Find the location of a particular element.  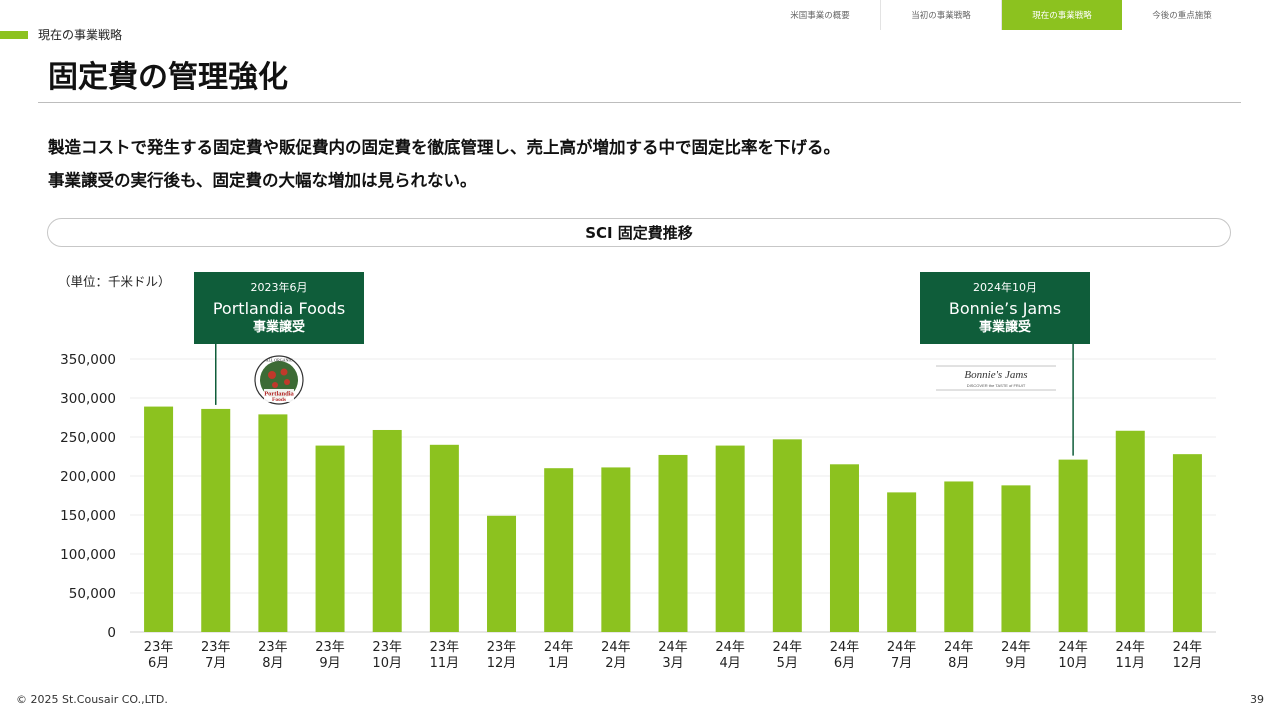

x-tick-label: 1月 is located at coordinates (558, 663).